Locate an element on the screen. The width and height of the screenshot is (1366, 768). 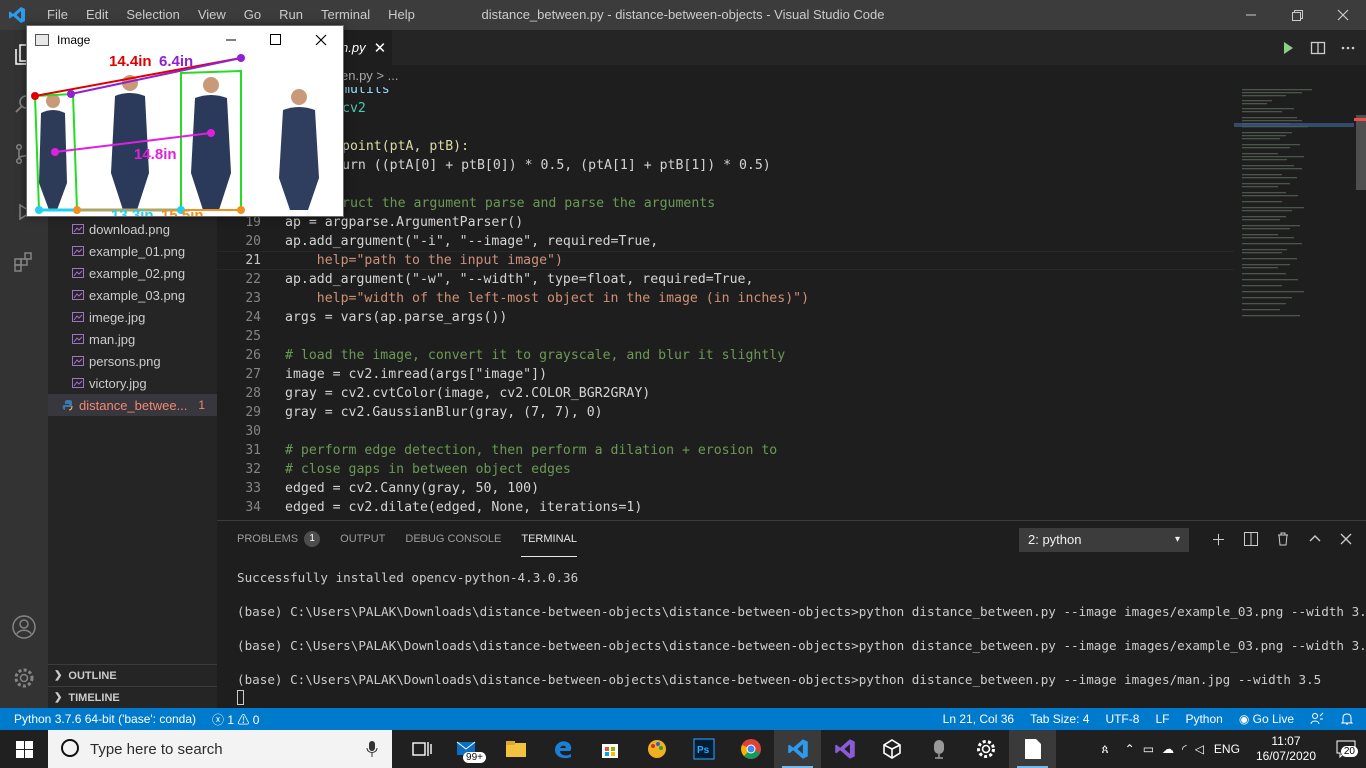
kill-terminal-trash-icon is located at coordinates (1283, 539).